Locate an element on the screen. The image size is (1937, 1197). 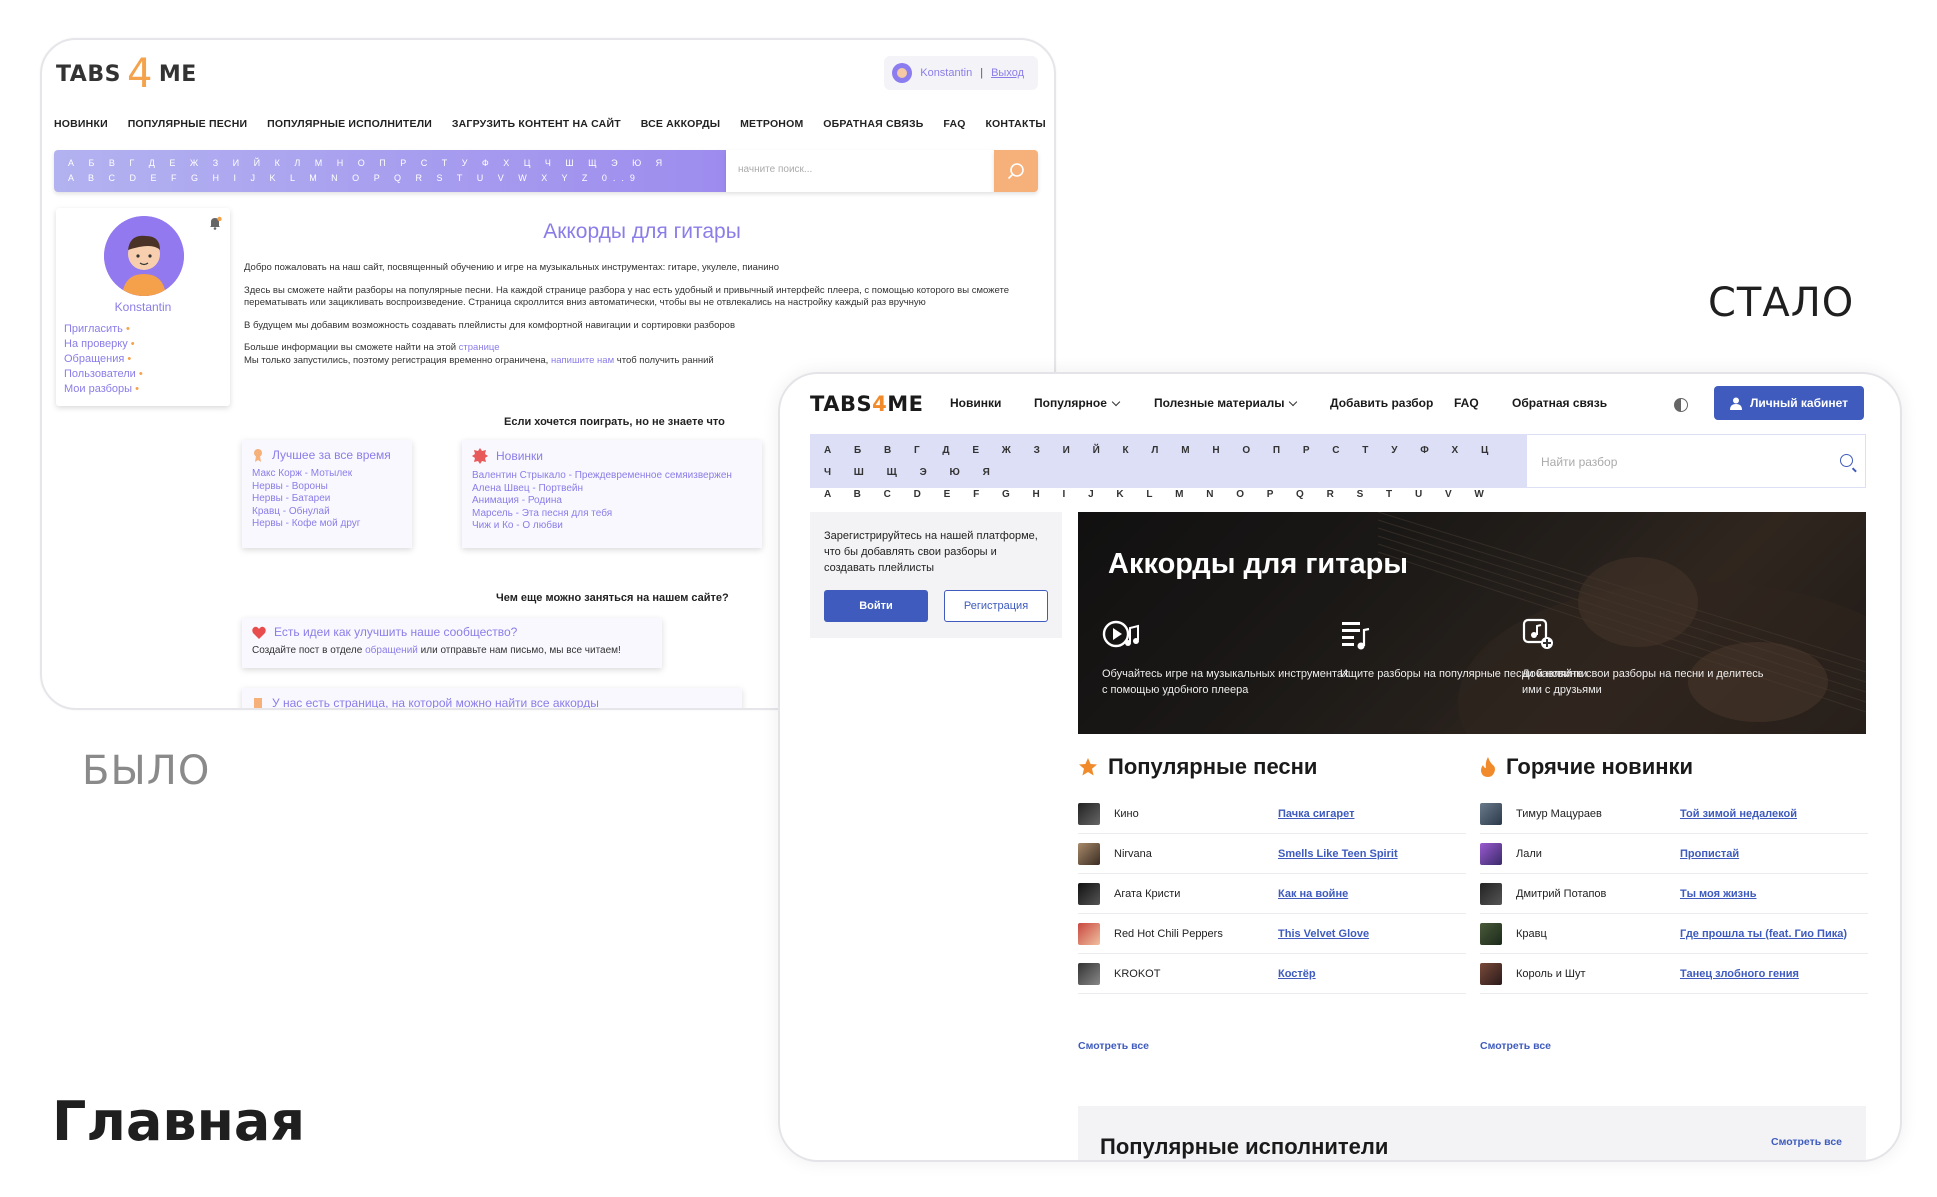
song-row: Агата Кристи Как на войне is located at coordinates (1272, 894).